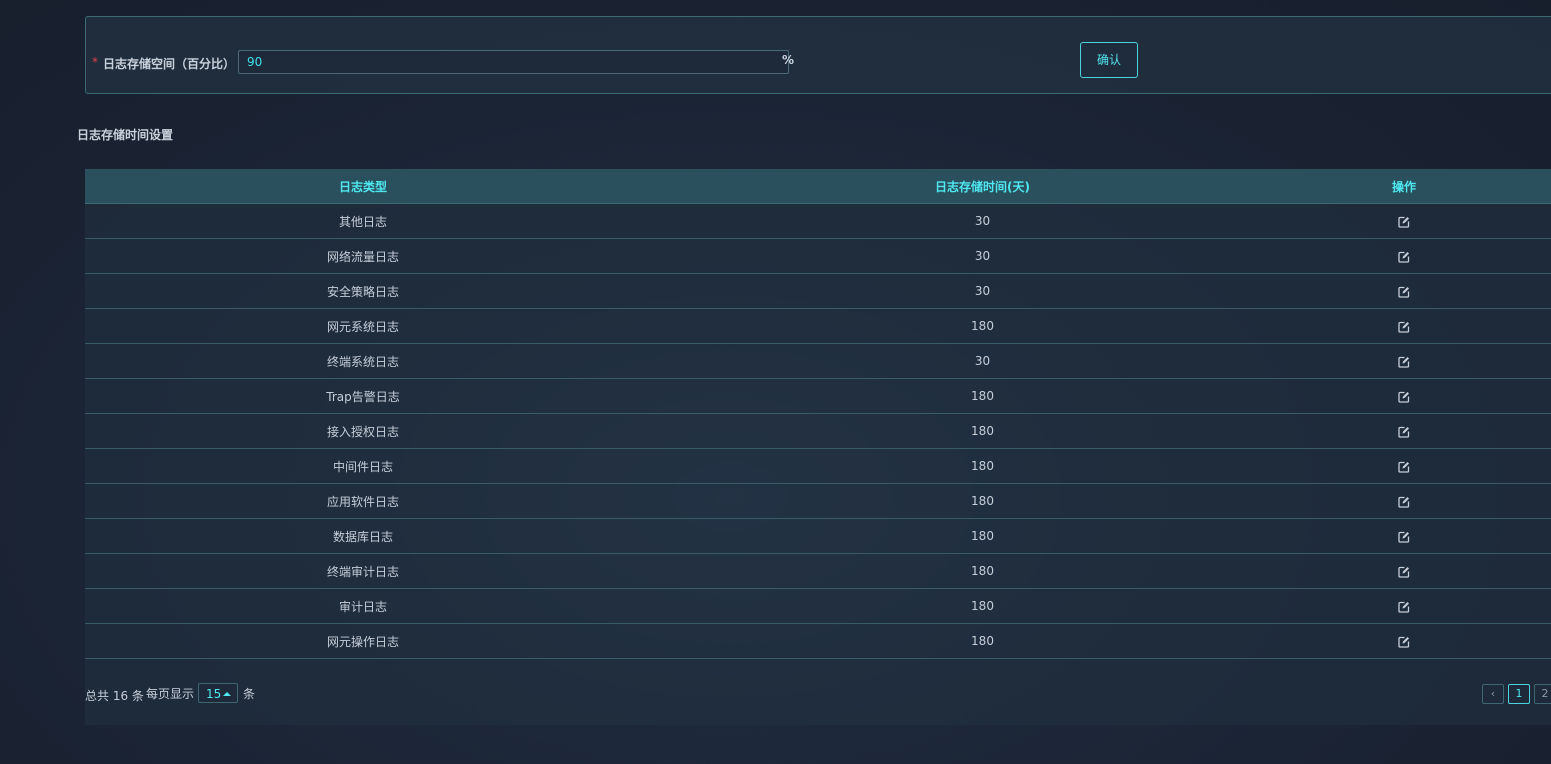  Describe the element at coordinates (818, 221) in the screenshot. I see `table-row: 其他日志 30` at that location.